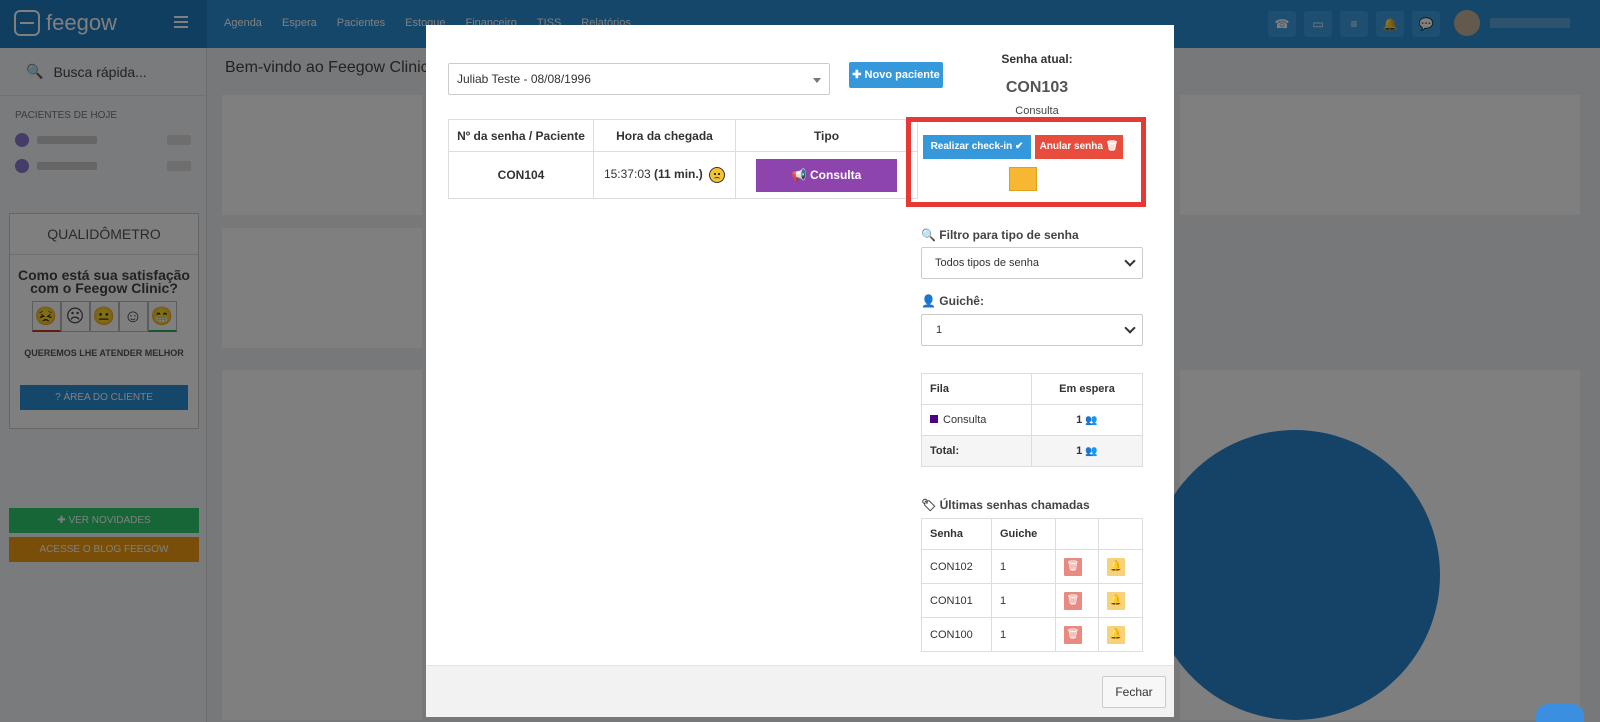 Image resolution: width=1600 pixels, height=722 pixels. I want to click on chat-widget, so click(1560, 713).